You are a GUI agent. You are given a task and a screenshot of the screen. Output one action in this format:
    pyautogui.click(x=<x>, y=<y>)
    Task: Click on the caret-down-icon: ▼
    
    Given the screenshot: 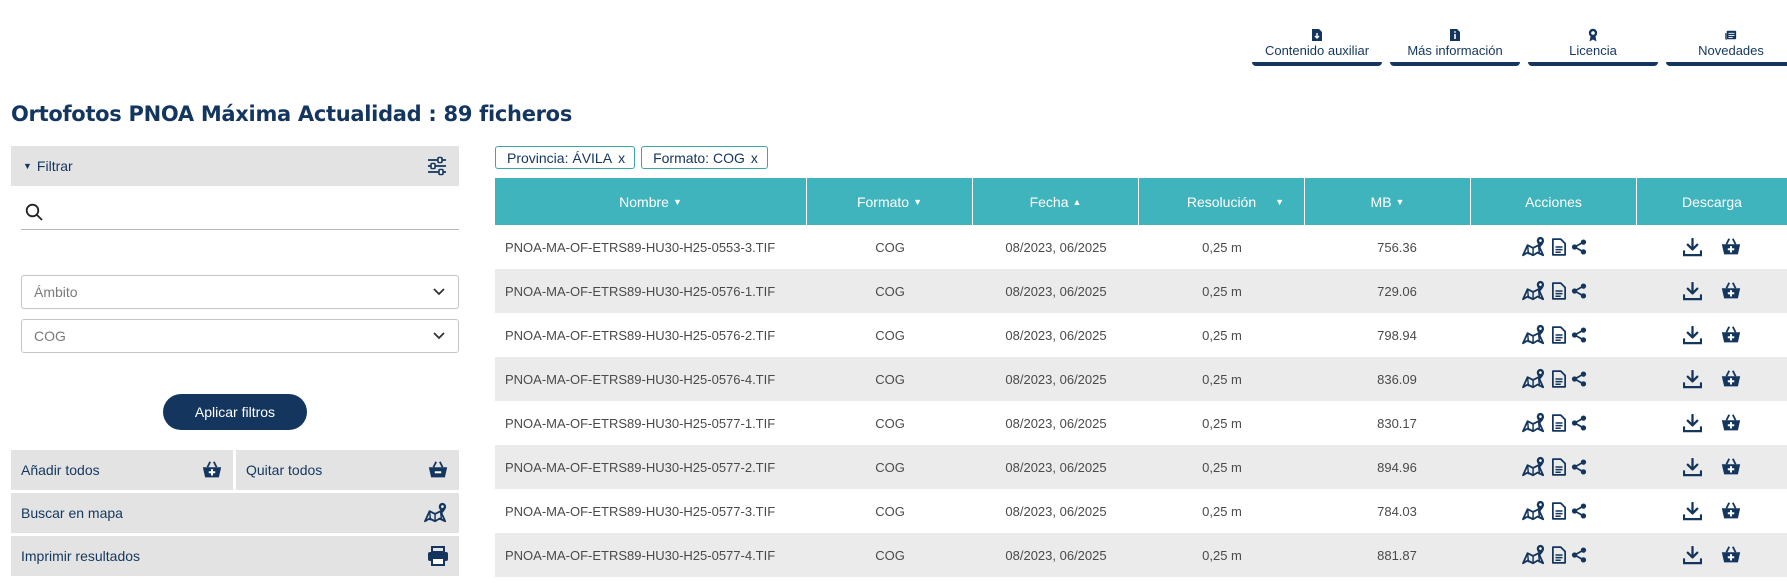 What is the action you would take?
    pyautogui.click(x=27, y=166)
    